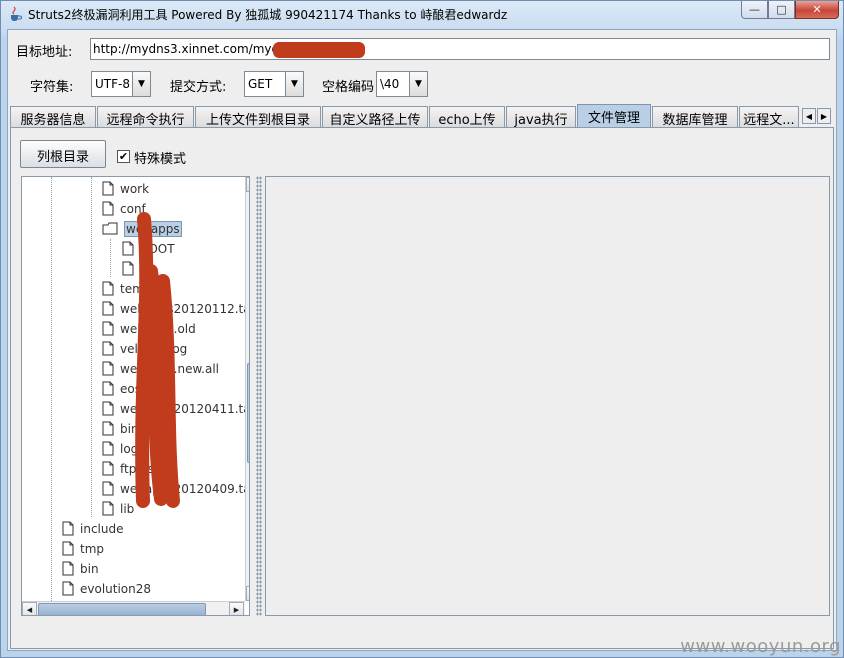  Describe the element at coordinates (145, 116) in the screenshot. I see `tab-remote-command: 远程命令执行` at that location.